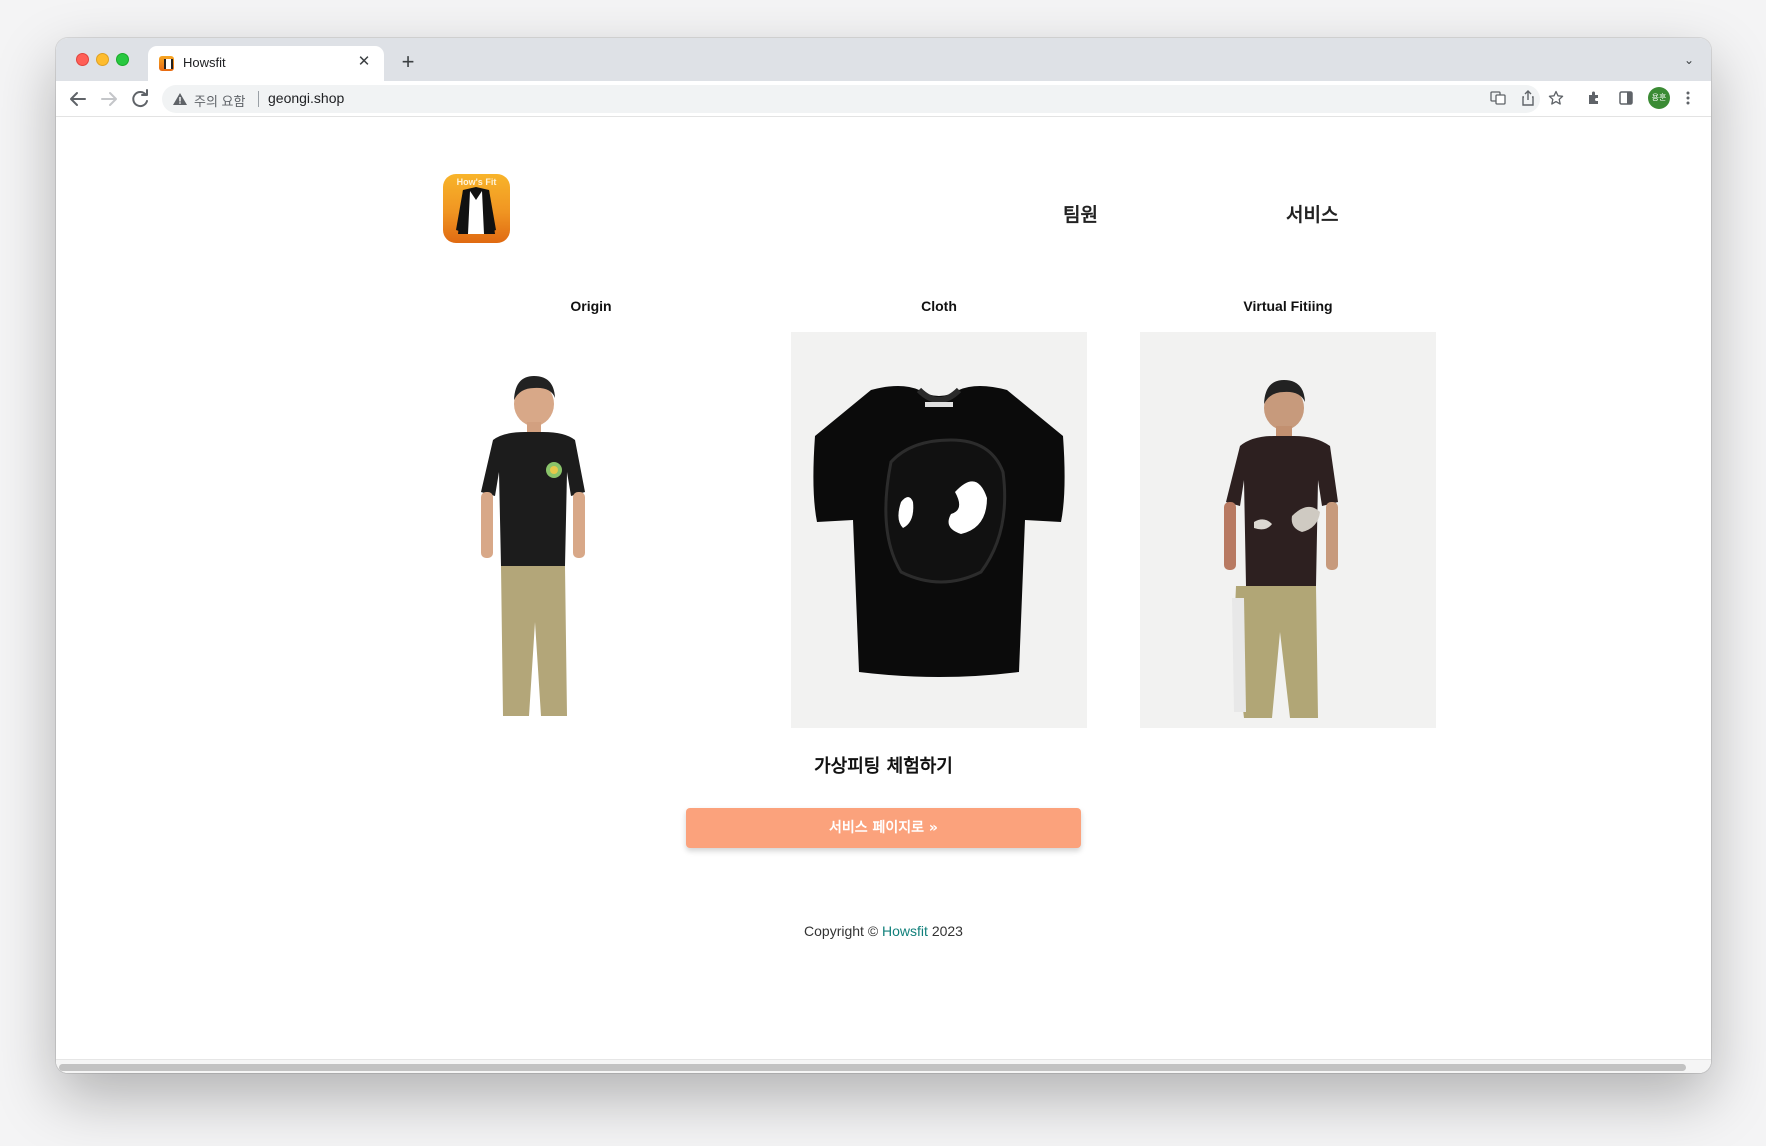  I want to click on kebab-menu-icon, so click(1688, 99).